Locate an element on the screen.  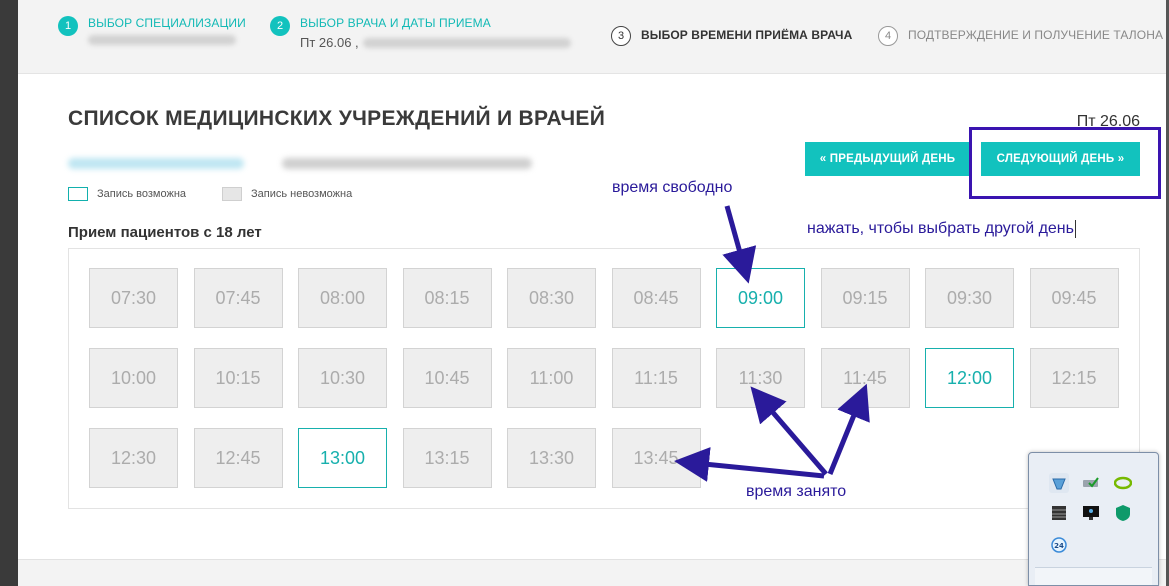
nvidia-icon is located at coordinates (1123, 483).